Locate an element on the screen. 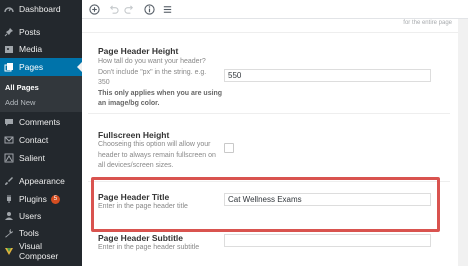  sidebar-item-label: Dashboard is located at coordinates (40, 9).